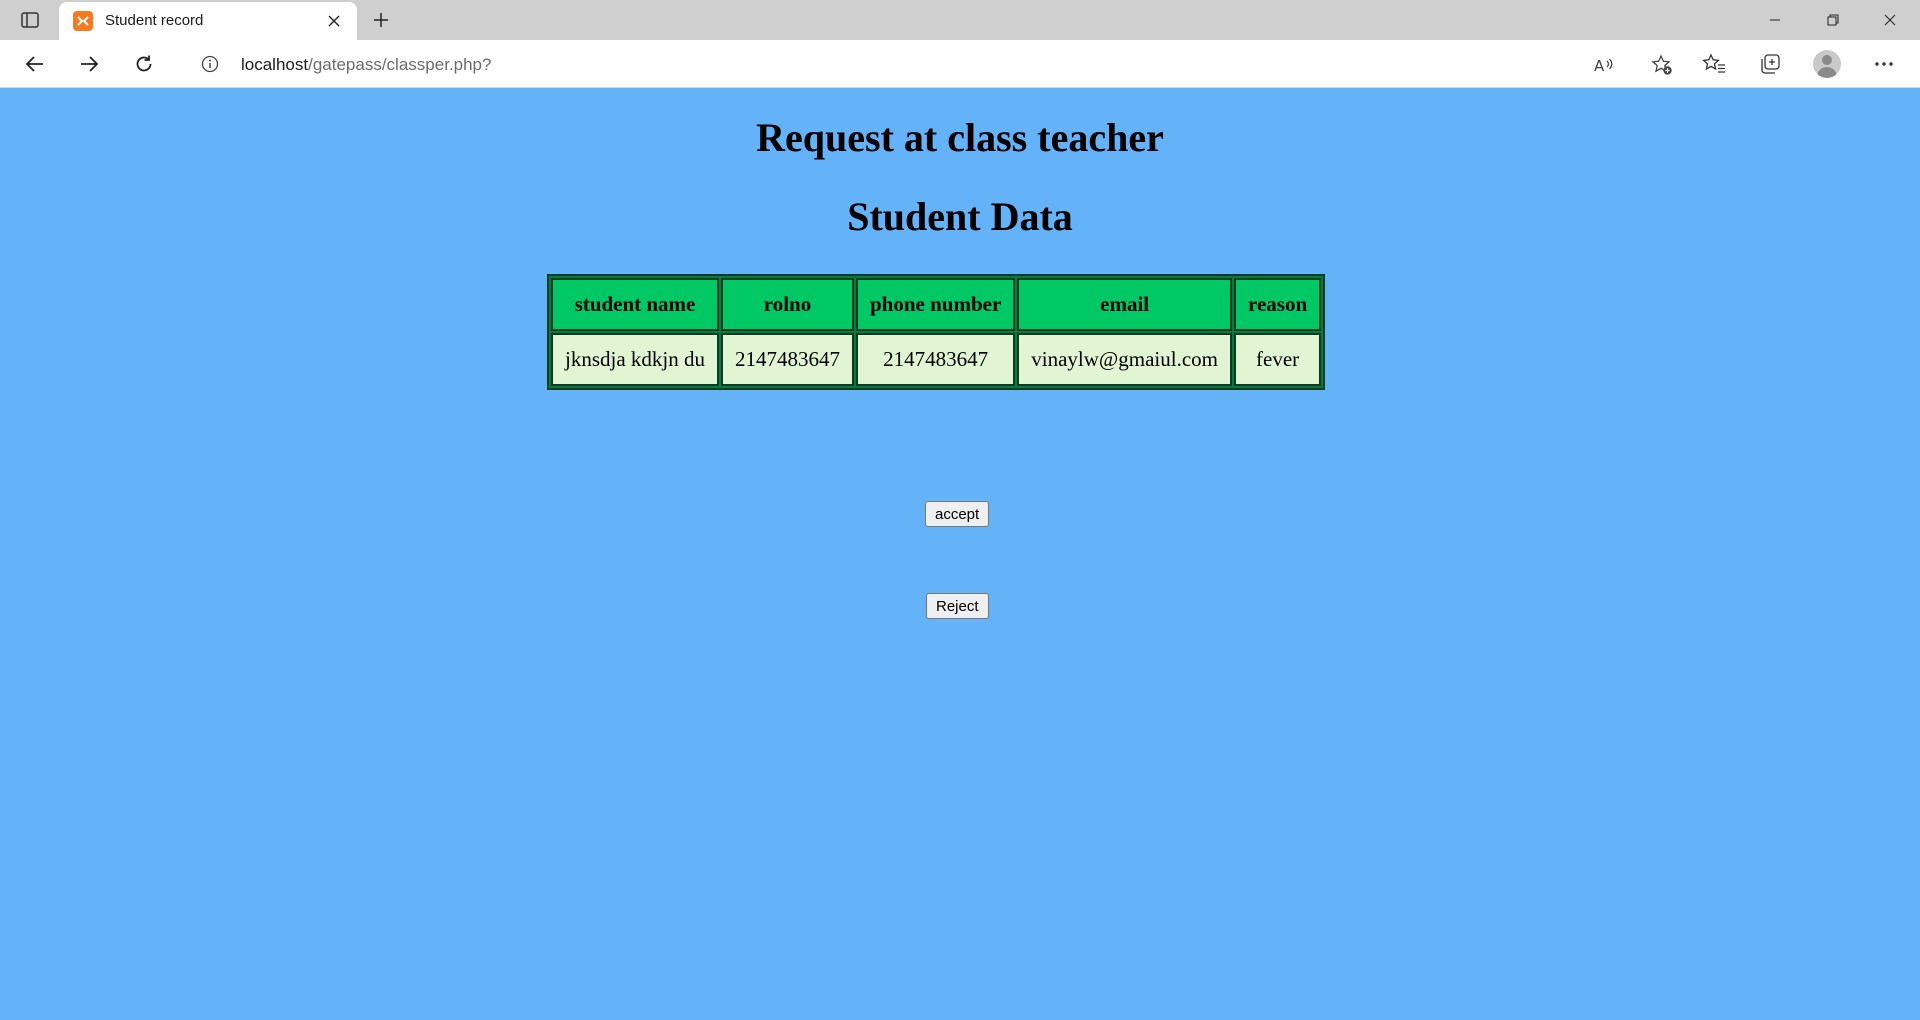  I want to click on cell-phone-number: 2147483647, so click(936, 359).